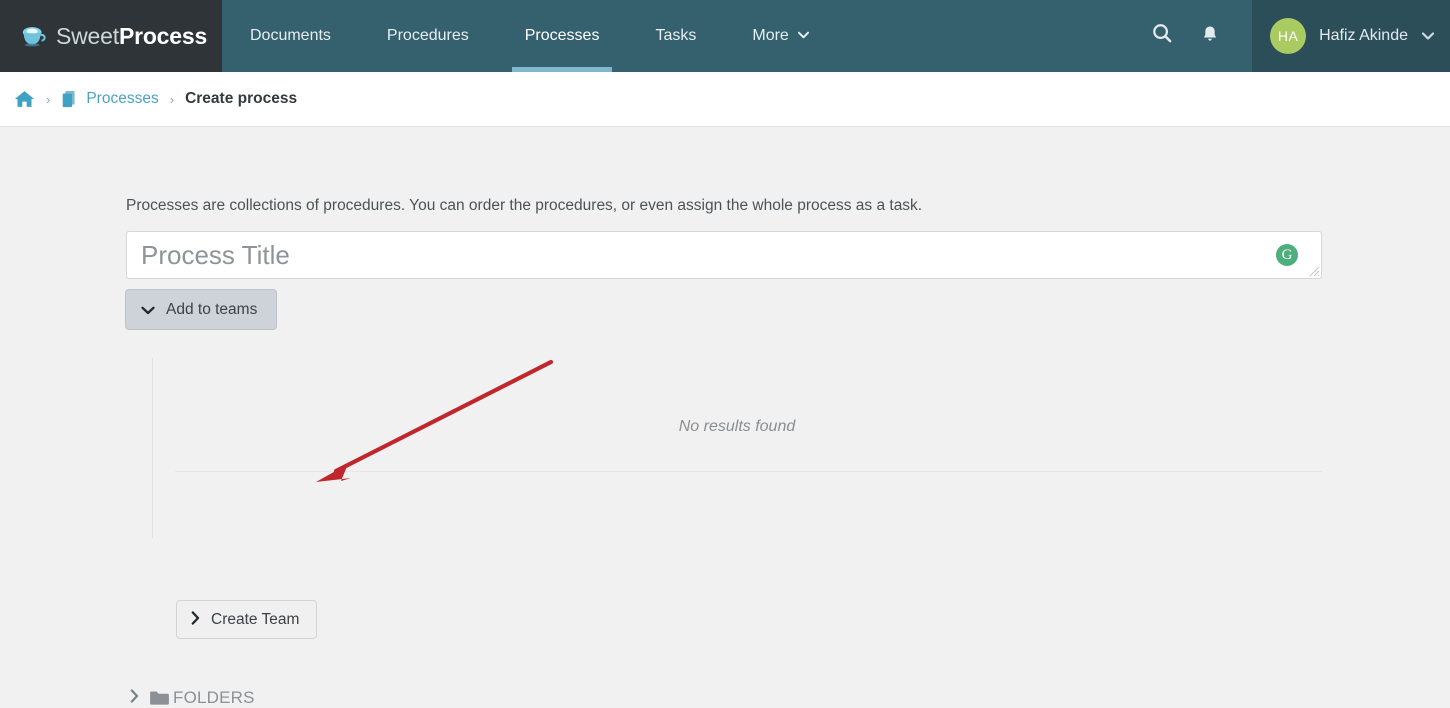  I want to click on folder-icon, so click(159, 698).